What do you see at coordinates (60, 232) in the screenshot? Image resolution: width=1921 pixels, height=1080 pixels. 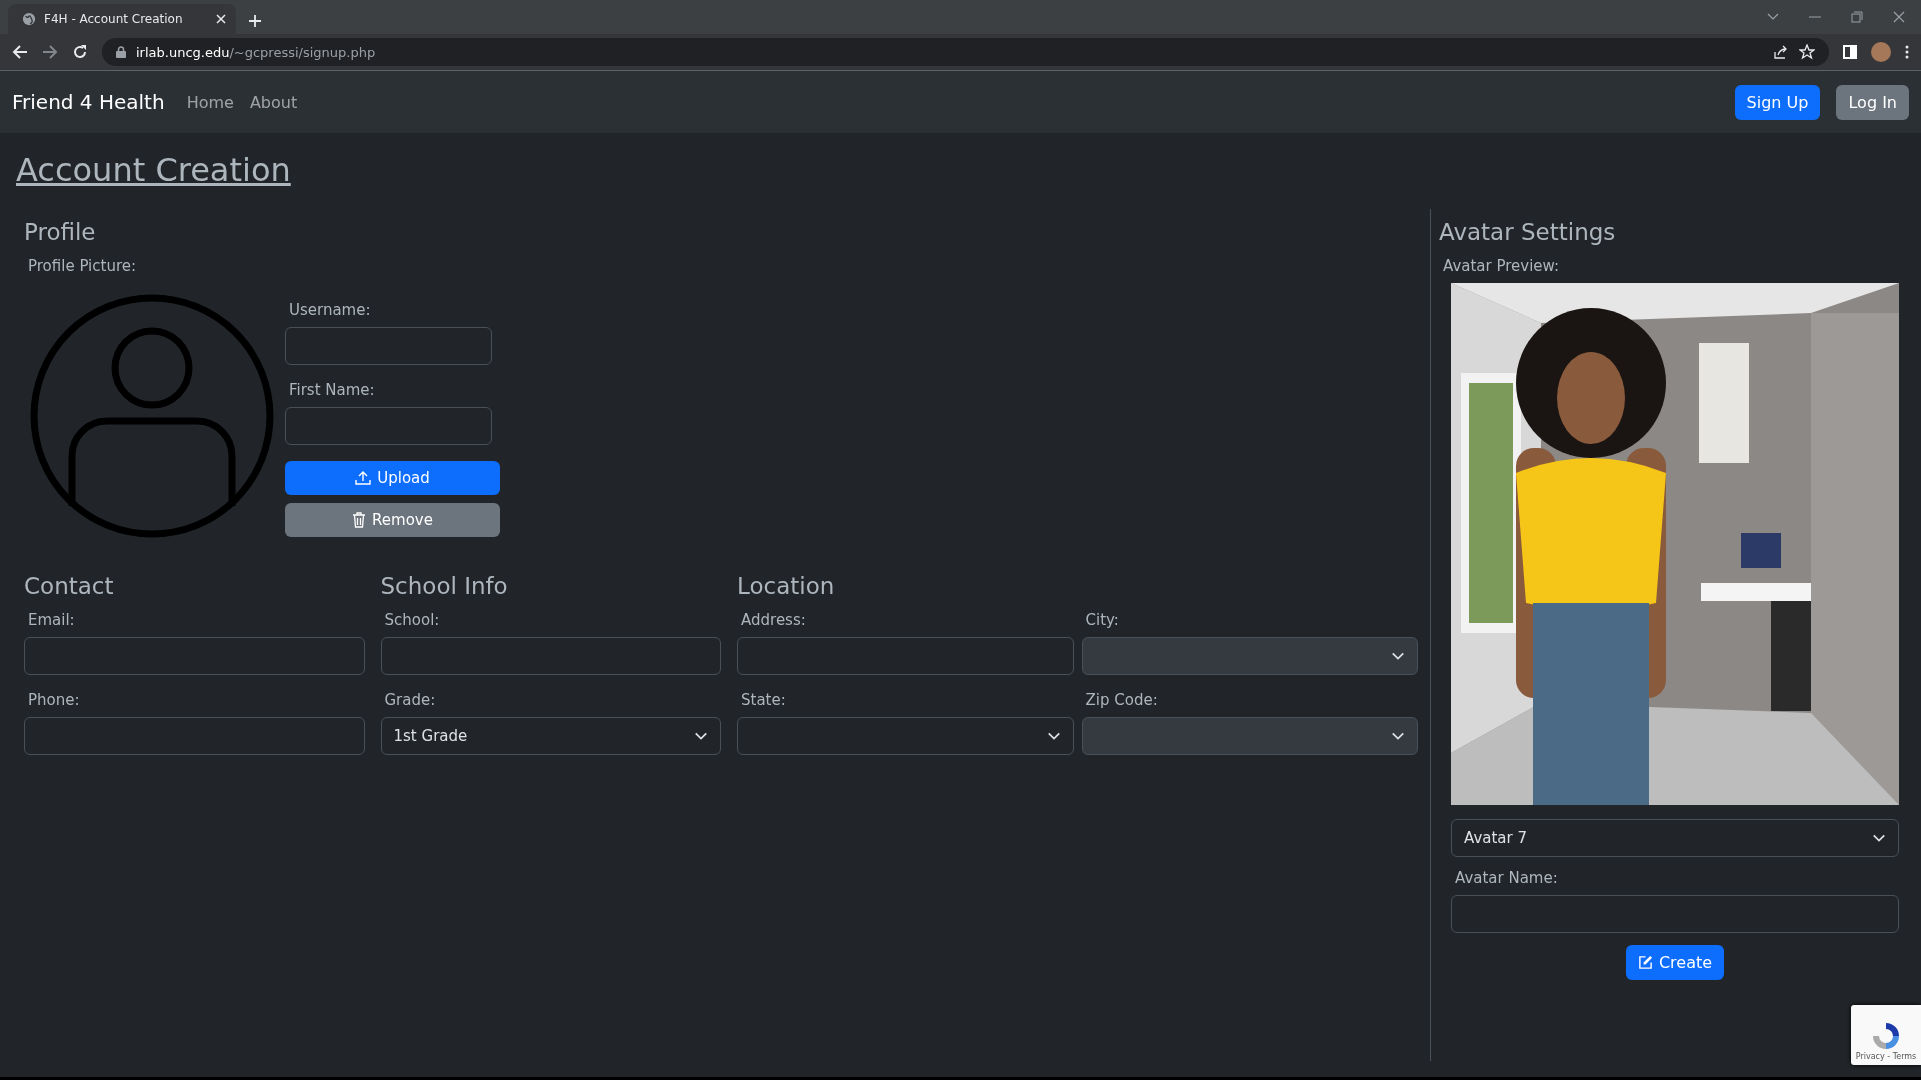 I see `section-heading: Profile` at bounding box center [60, 232].